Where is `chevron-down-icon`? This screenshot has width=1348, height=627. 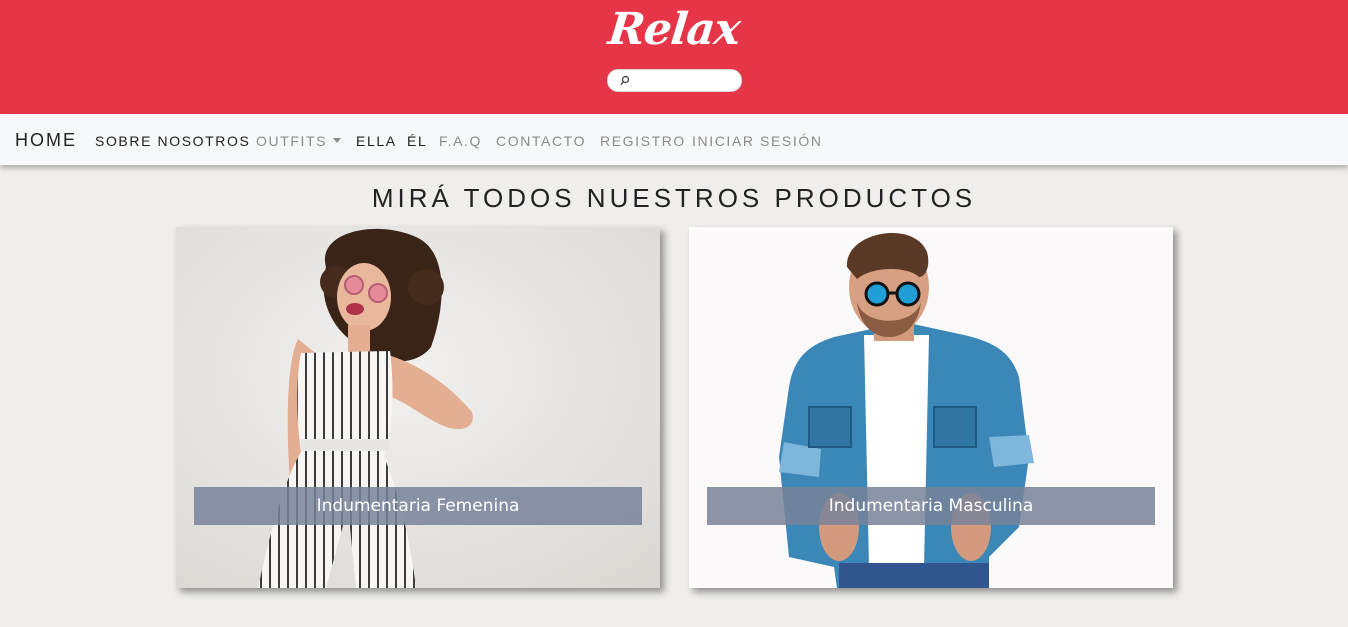
chevron-down-icon is located at coordinates (337, 140).